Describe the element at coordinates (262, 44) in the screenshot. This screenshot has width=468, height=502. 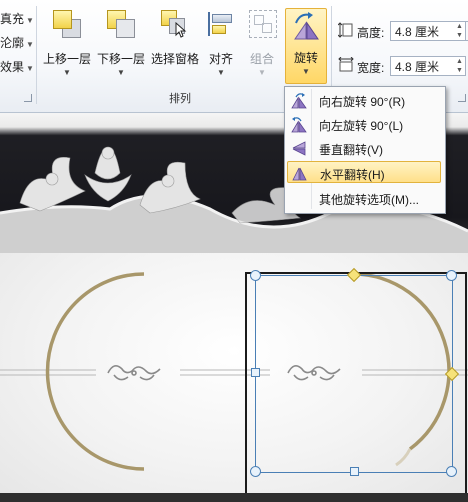
I see `group-button: 组合 ▼` at that location.